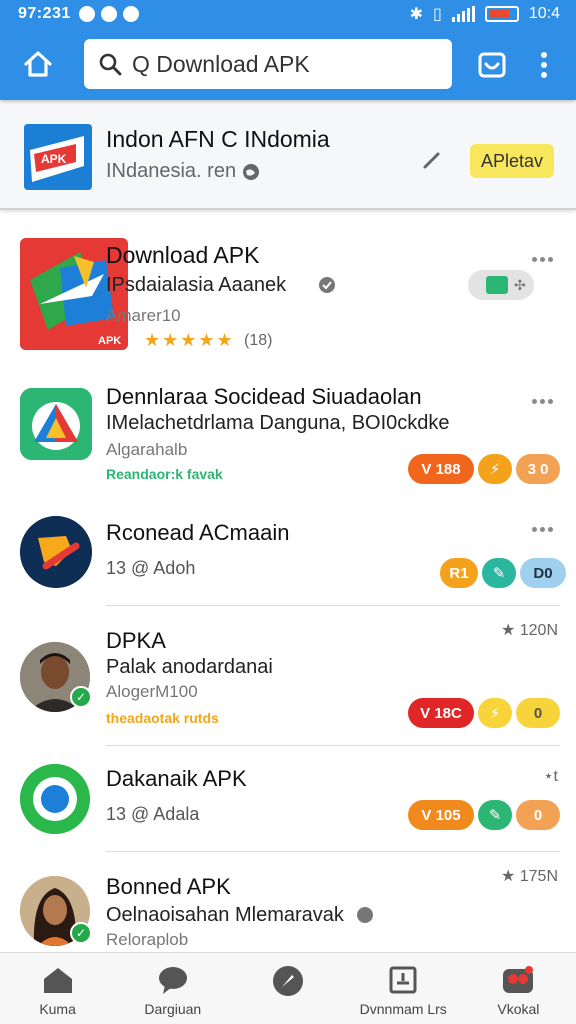 This screenshot has height=1024, width=576. Describe the element at coordinates (173, 1009) in the screenshot. I see `nav-label: Dargiuan` at that location.